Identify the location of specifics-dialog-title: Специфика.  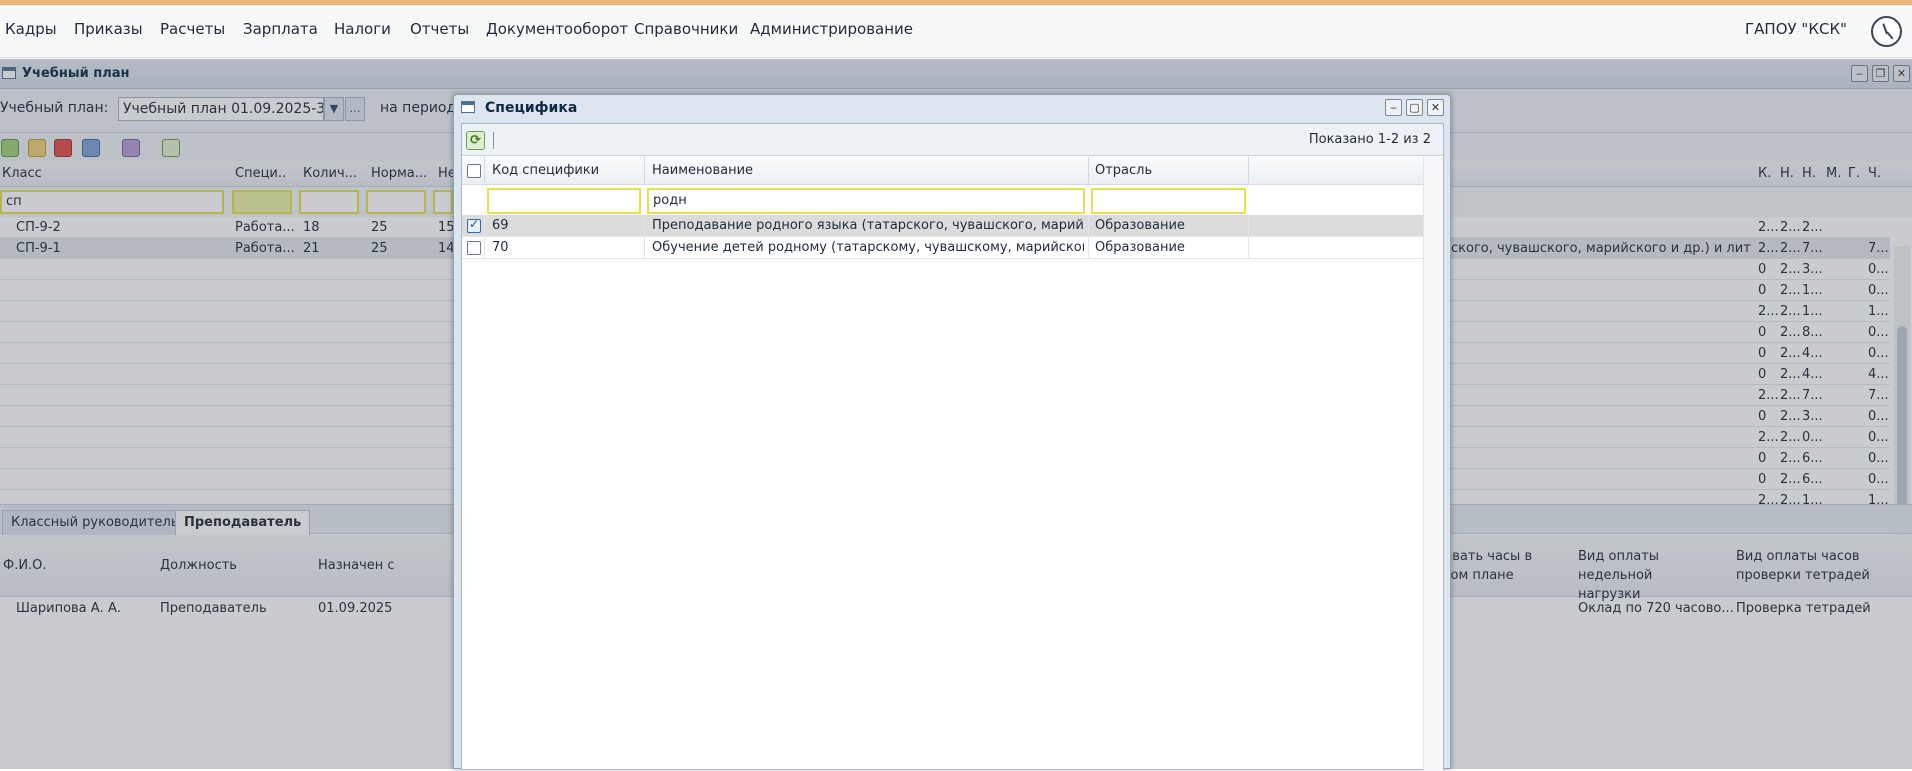
(531, 108).